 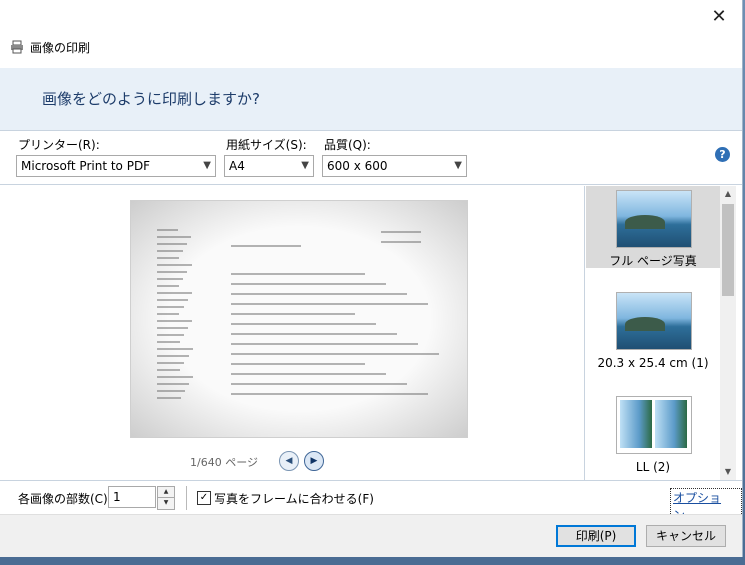 I want to click on fit-frame-label: 写真をフレームに合わせる(F), so click(x=294, y=498).